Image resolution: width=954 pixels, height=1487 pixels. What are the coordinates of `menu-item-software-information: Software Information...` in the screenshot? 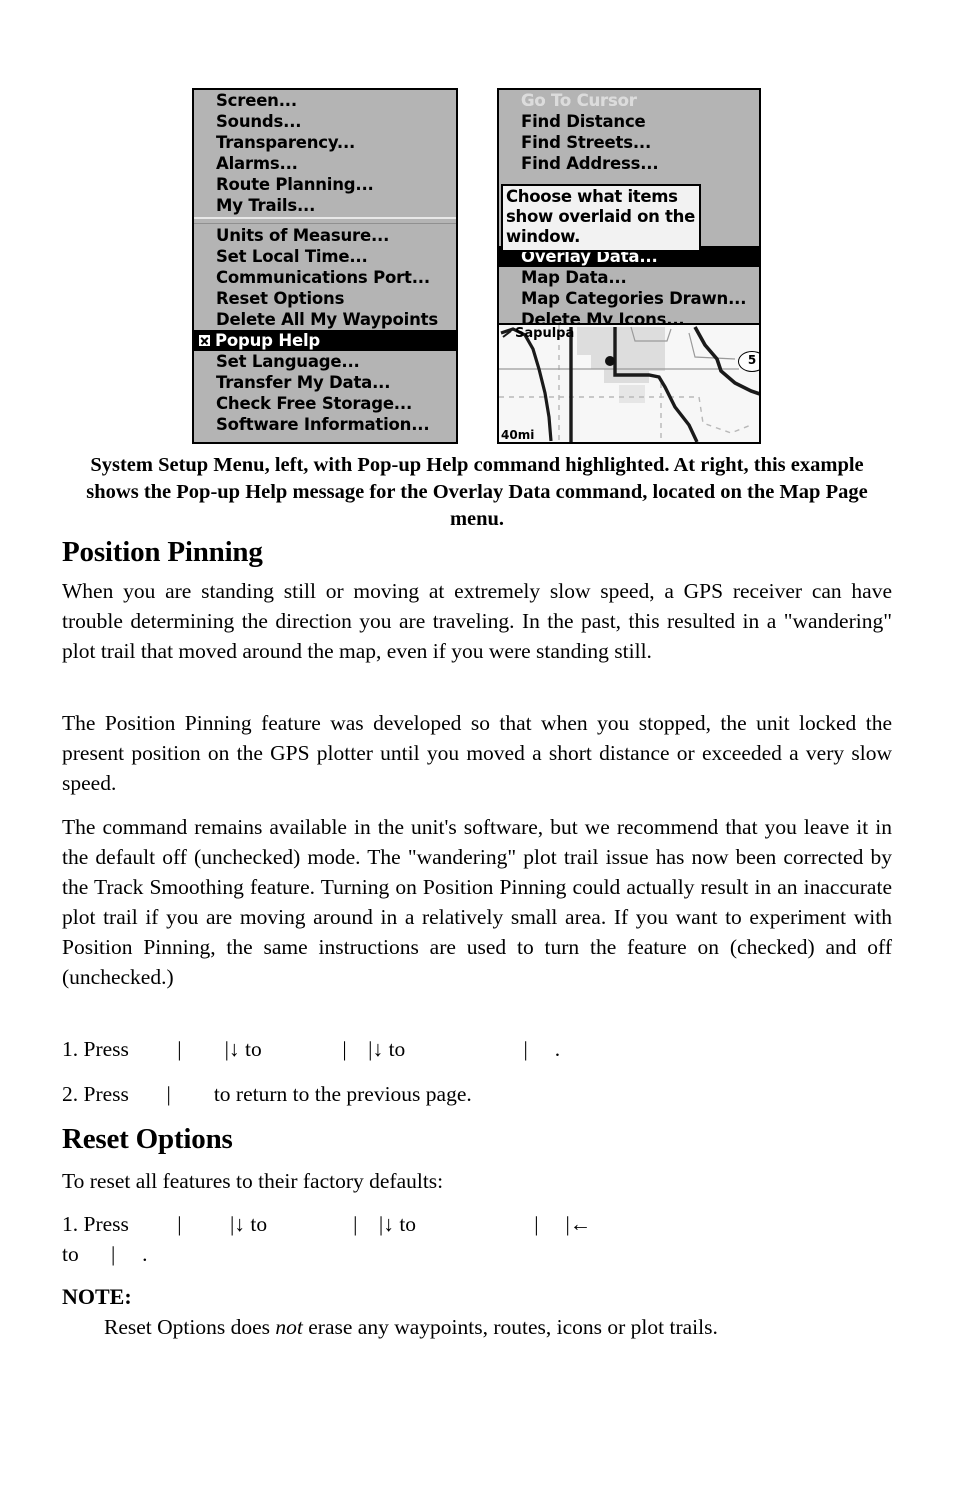 It's located at (325, 424).